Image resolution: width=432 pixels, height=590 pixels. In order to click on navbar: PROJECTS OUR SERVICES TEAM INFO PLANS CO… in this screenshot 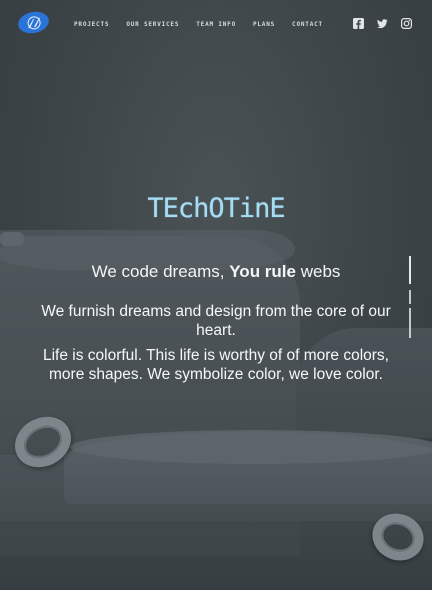, I will do `click(216, 24)`.